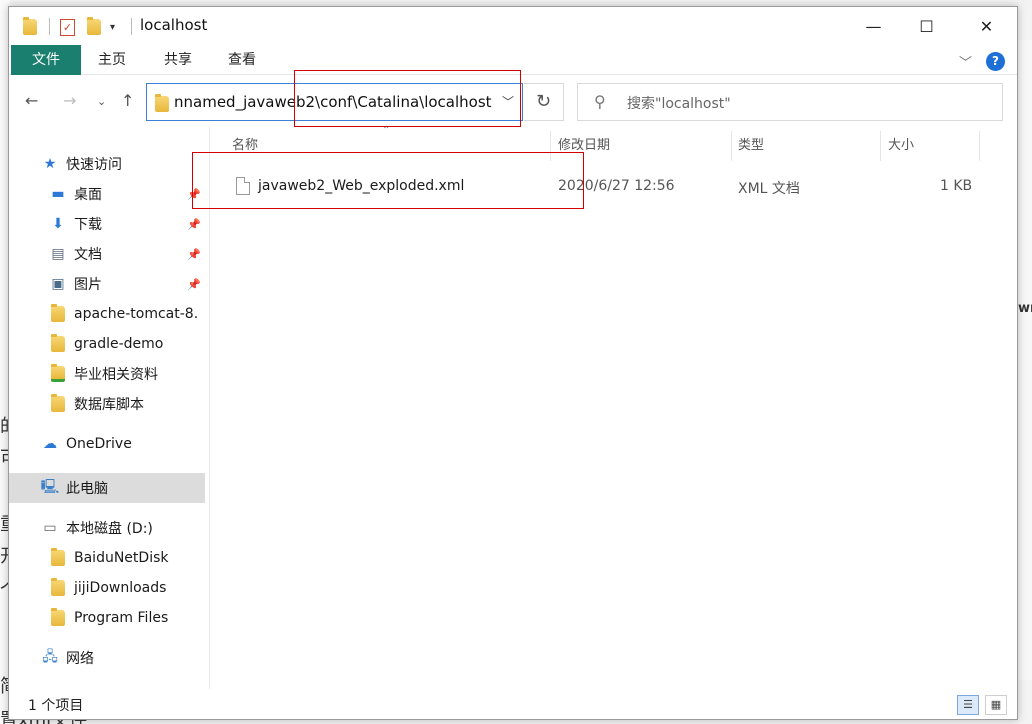  What do you see at coordinates (996, 705) in the screenshot?
I see `large-icons-view-icon: ▦` at bounding box center [996, 705].